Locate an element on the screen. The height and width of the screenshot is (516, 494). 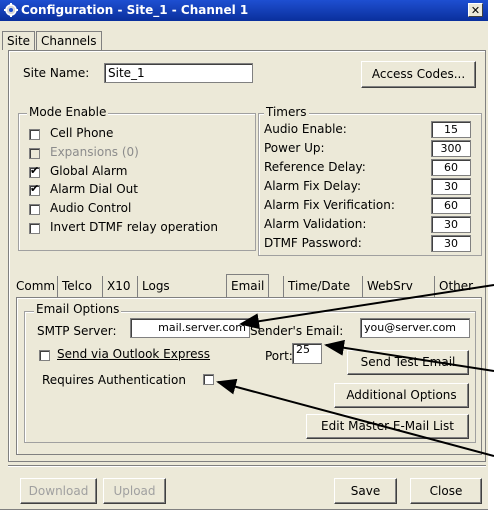
arrow-to-authentication-checkbox is located at coordinates (355, 417).